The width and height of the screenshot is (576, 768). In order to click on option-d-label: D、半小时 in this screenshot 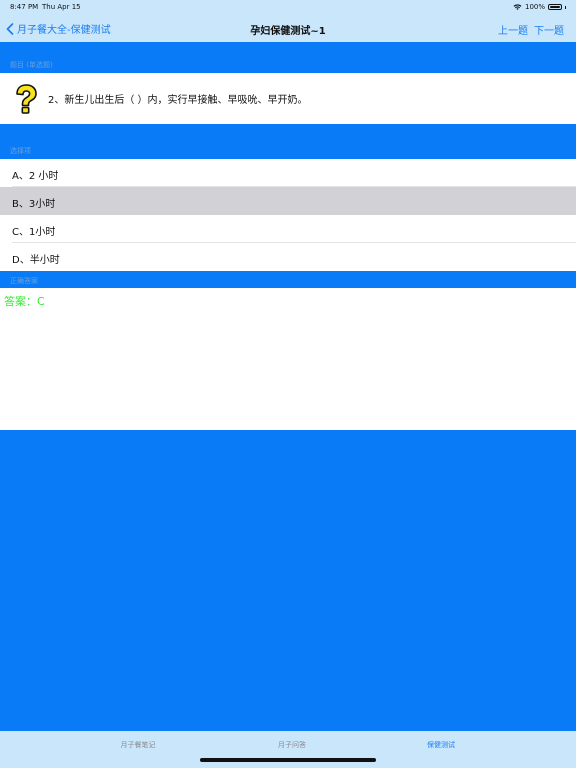, I will do `click(36, 260)`.